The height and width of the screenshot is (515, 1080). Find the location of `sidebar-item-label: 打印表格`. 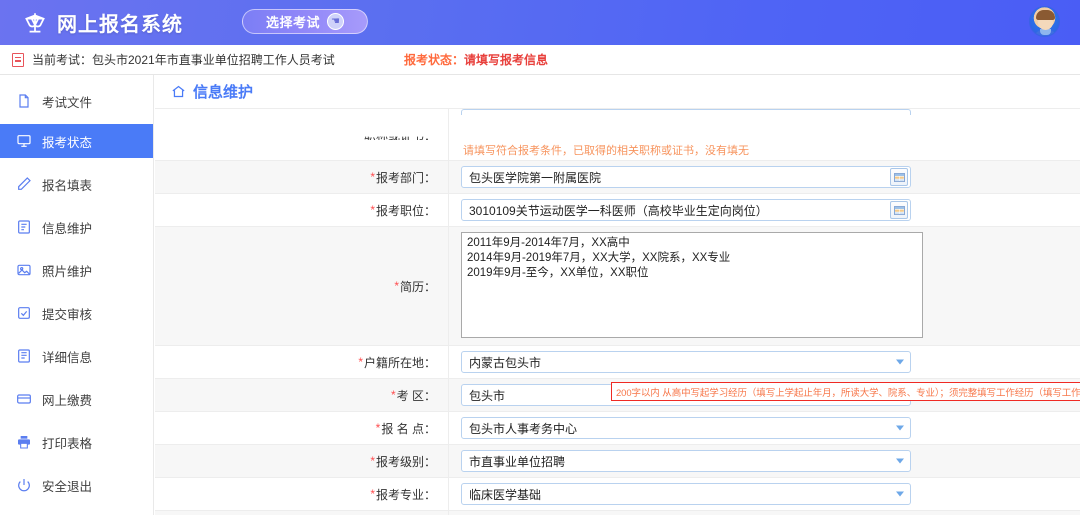

sidebar-item-label: 打印表格 is located at coordinates (67, 443).